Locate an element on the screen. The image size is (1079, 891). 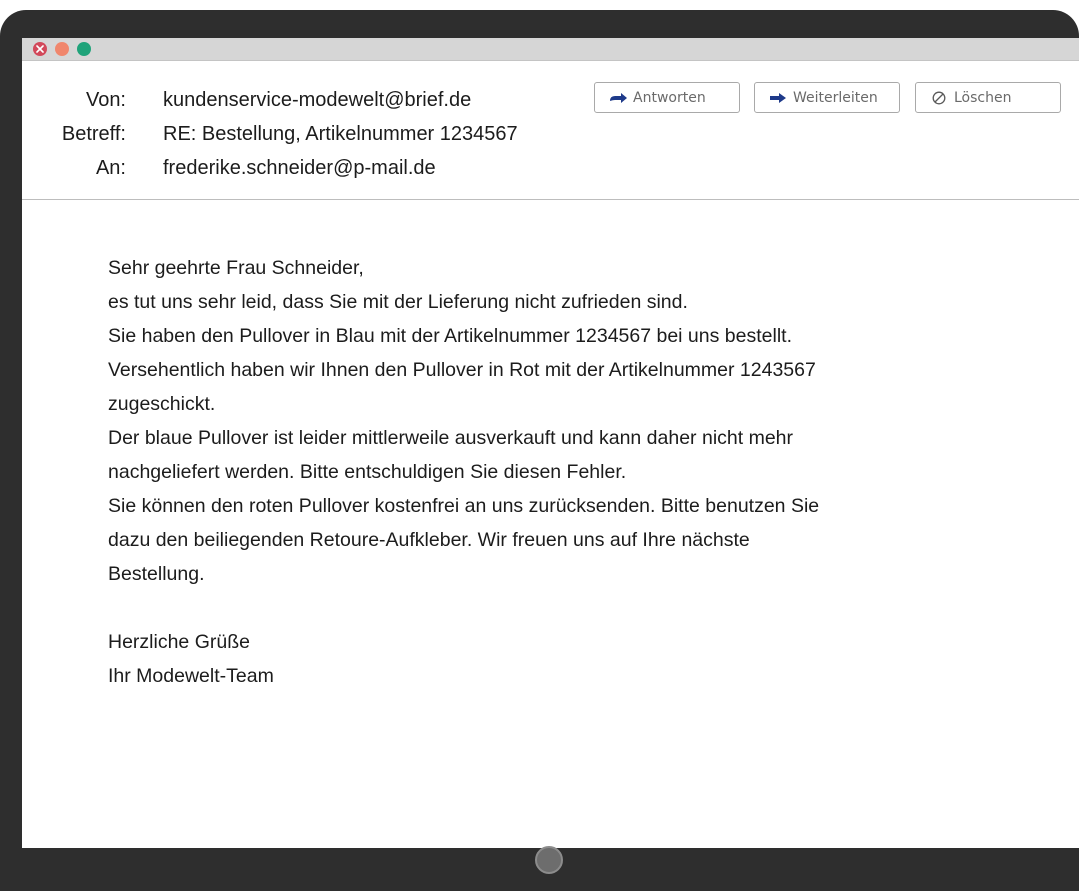
to-label: An: is located at coordinates (110, 168).